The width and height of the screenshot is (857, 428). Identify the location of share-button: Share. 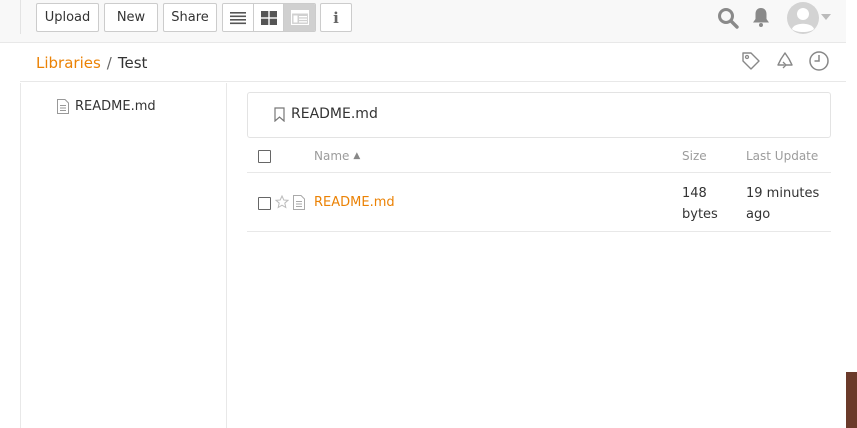
(190, 17).